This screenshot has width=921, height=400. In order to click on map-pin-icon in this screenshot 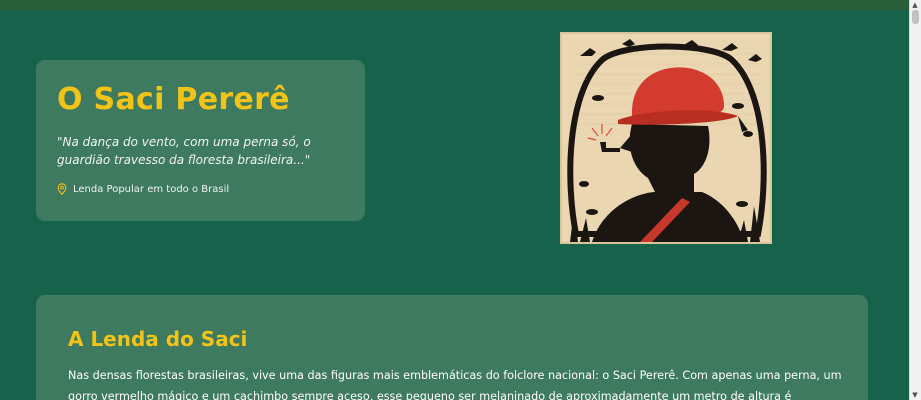, I will do `click(62, 189)`.